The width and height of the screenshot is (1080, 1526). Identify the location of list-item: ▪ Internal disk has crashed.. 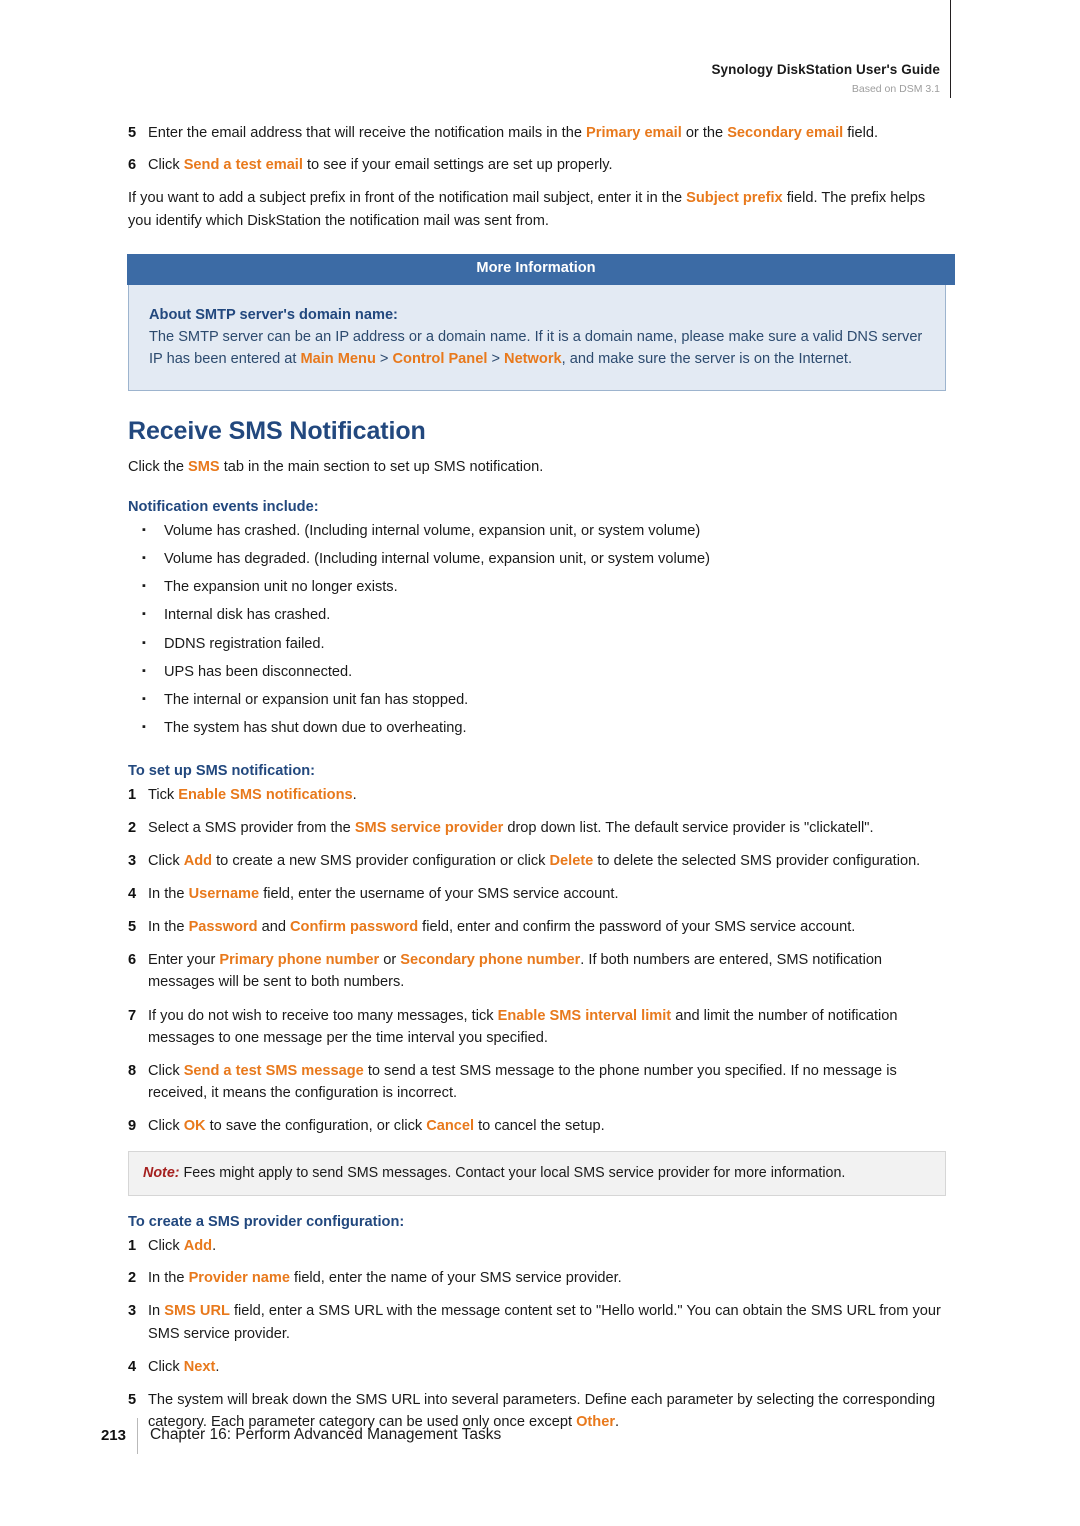
(537, 615).